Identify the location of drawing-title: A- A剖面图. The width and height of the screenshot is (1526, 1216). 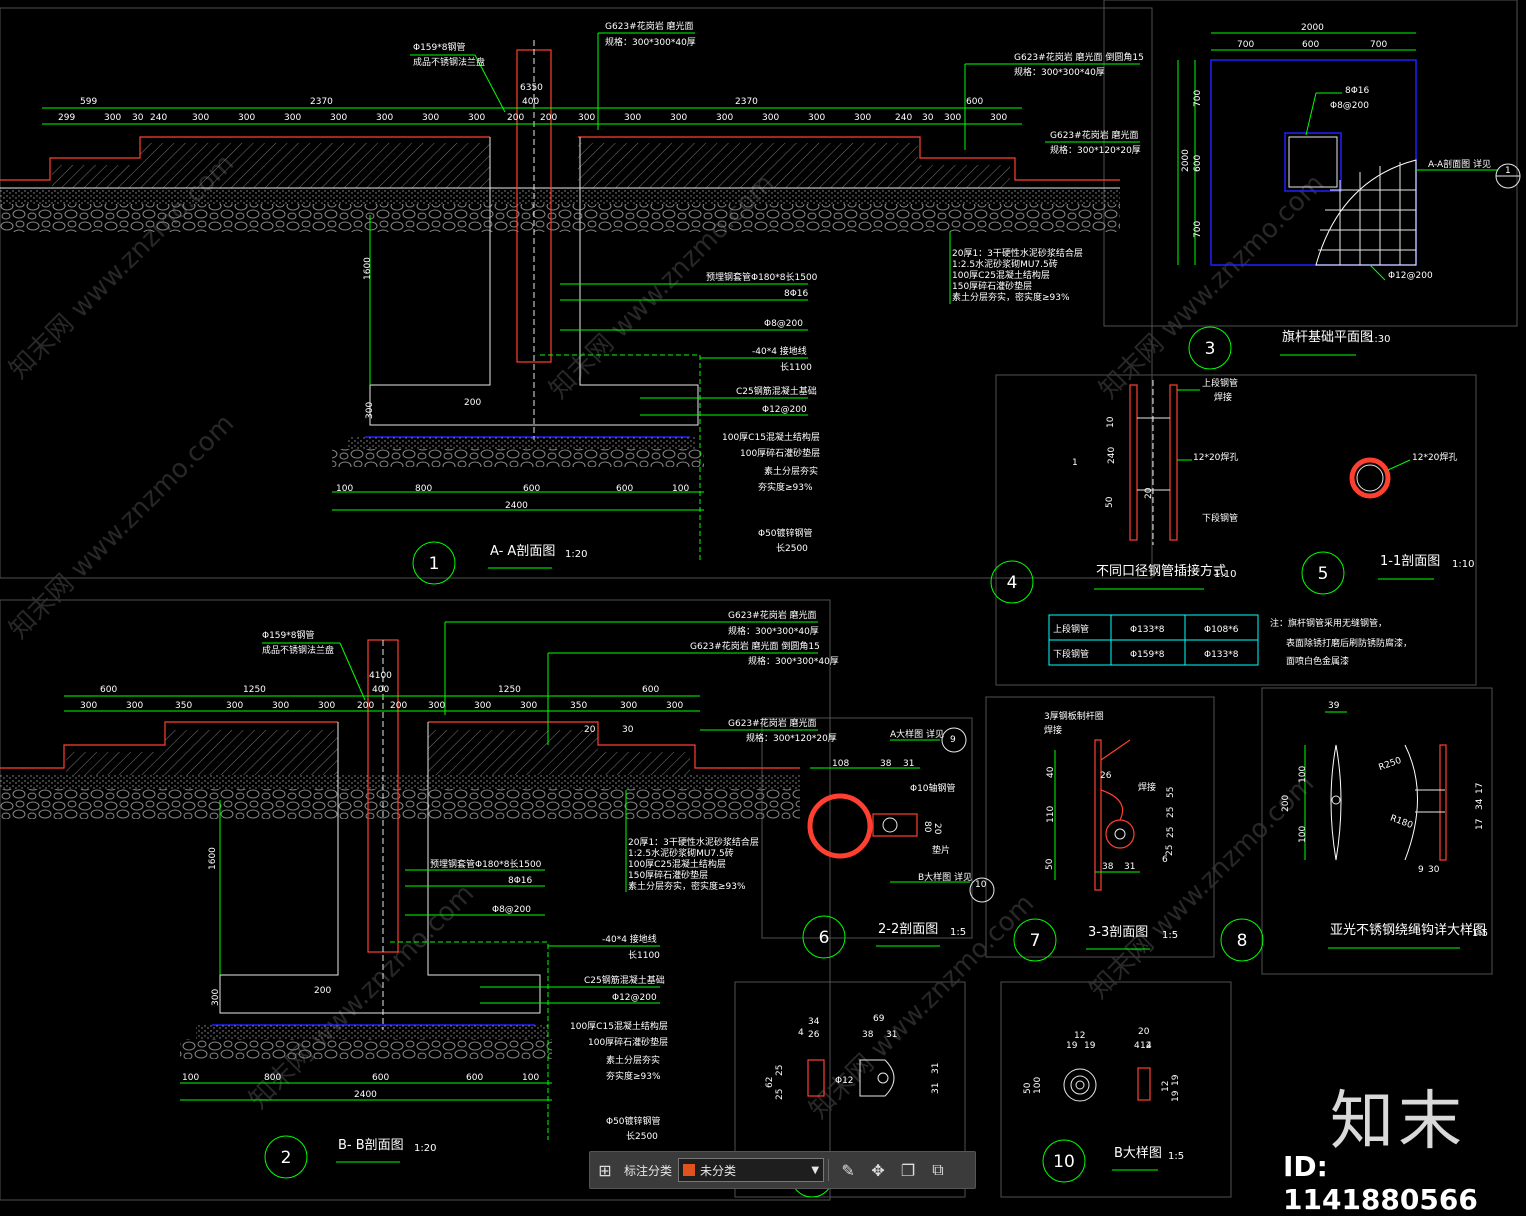
(522, 551).